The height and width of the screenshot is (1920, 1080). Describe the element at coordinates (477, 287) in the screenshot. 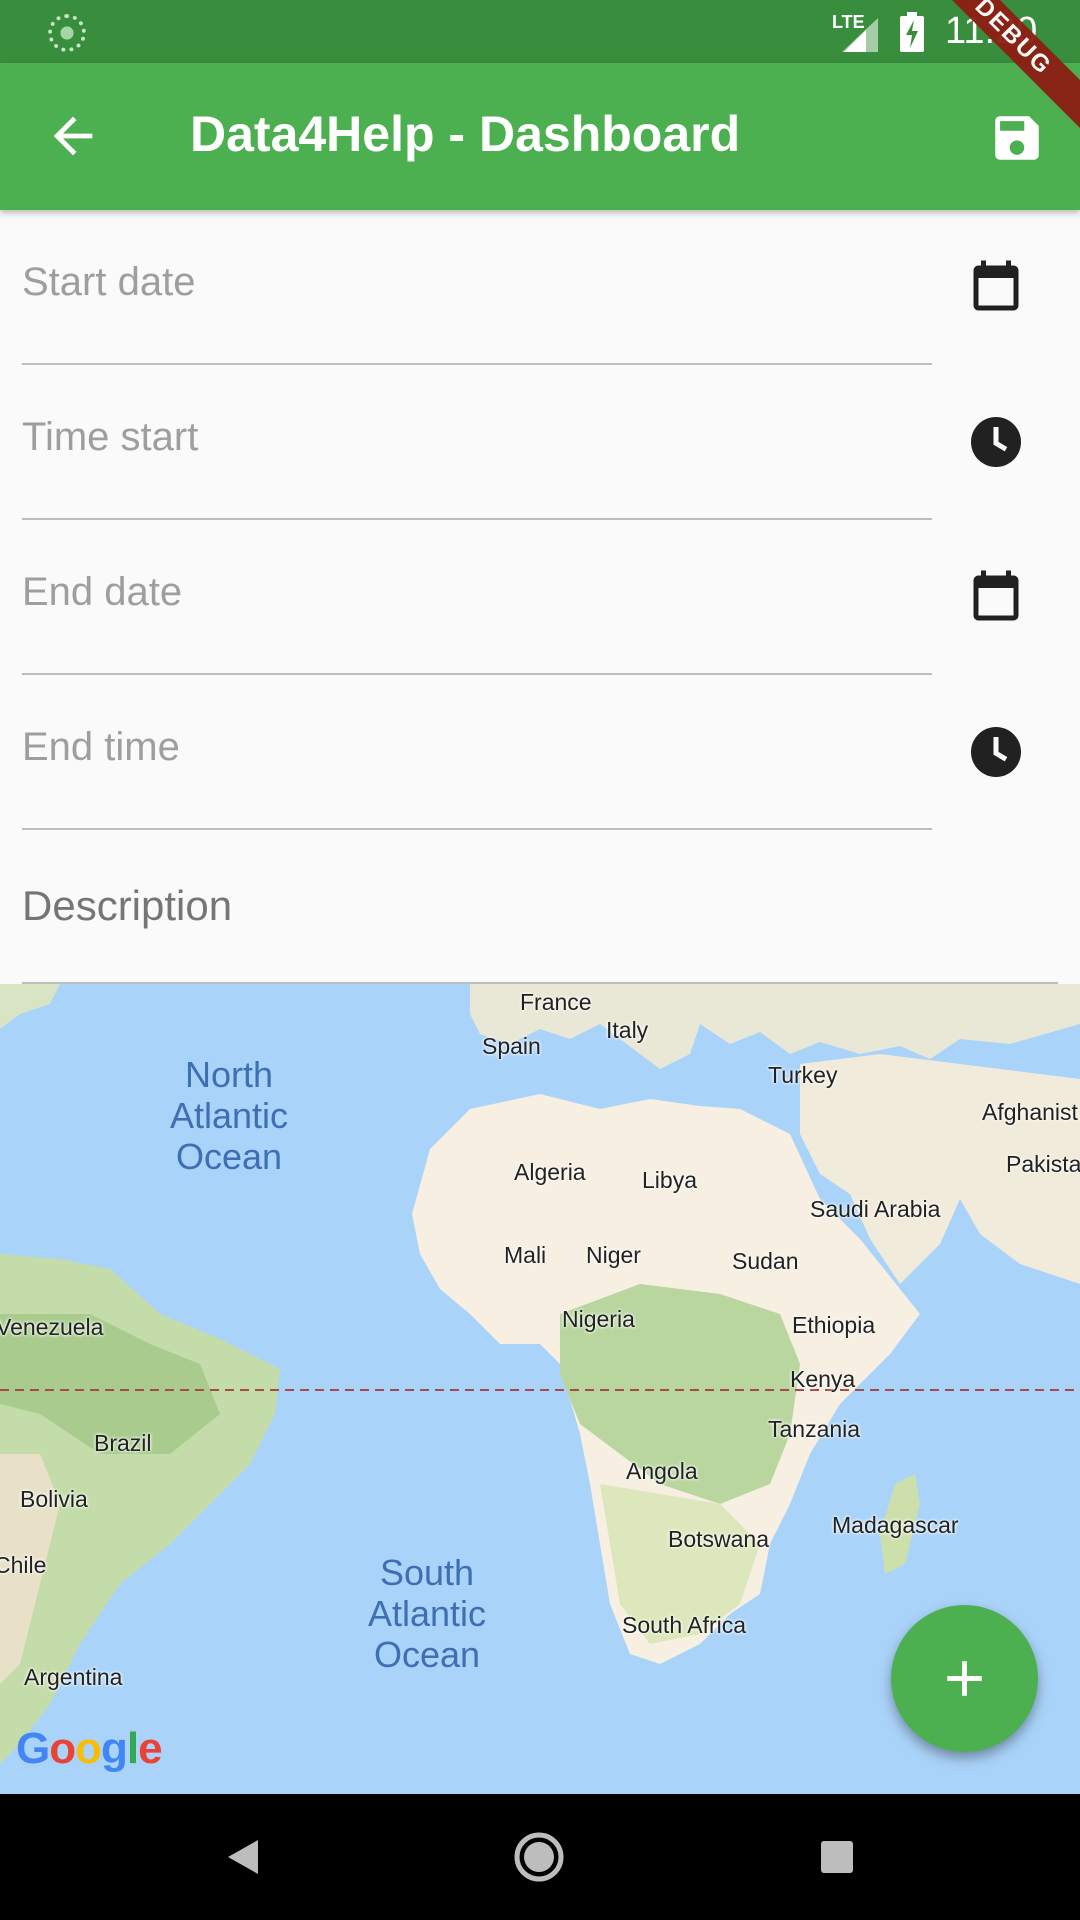

I see `start-date-field: Start date` at that location.